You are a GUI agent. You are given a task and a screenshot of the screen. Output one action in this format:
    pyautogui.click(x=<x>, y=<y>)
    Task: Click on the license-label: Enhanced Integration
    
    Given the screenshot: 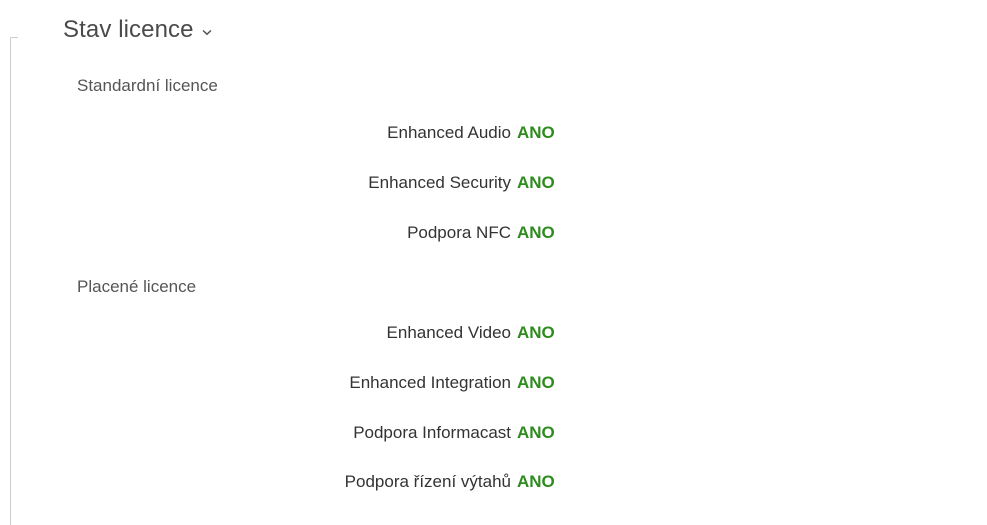 What is the action you would take?
    pyautogui.click(x=430, y=382)
    